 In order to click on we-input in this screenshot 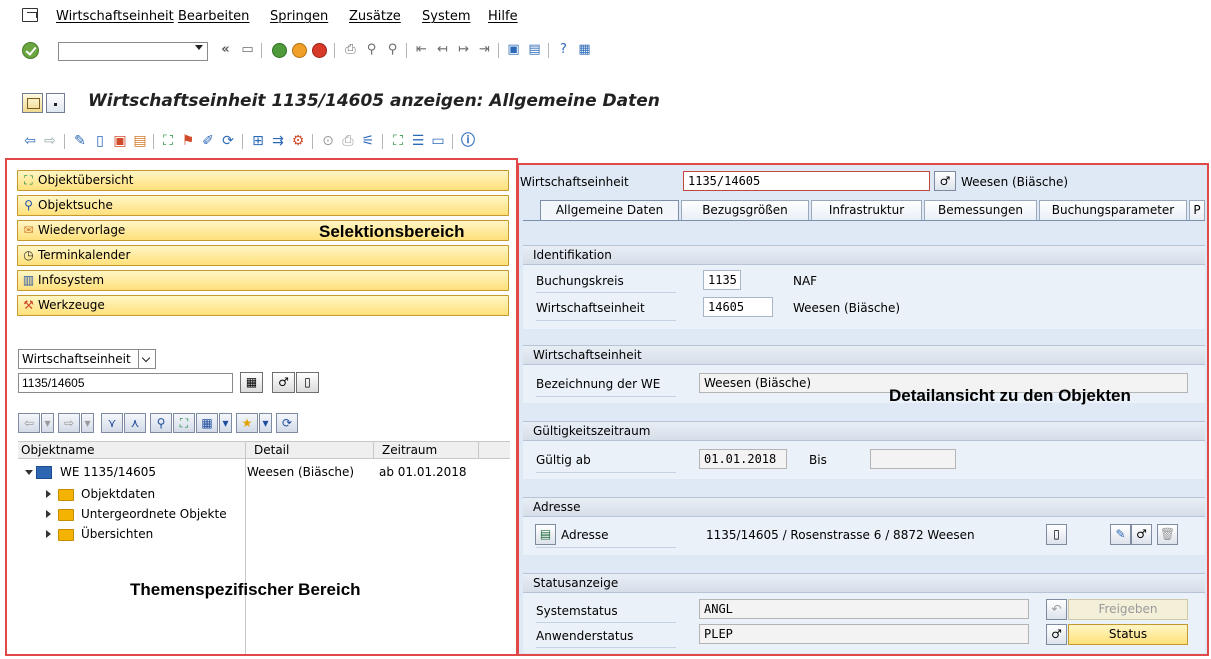, I will do `click(738, 307)`.